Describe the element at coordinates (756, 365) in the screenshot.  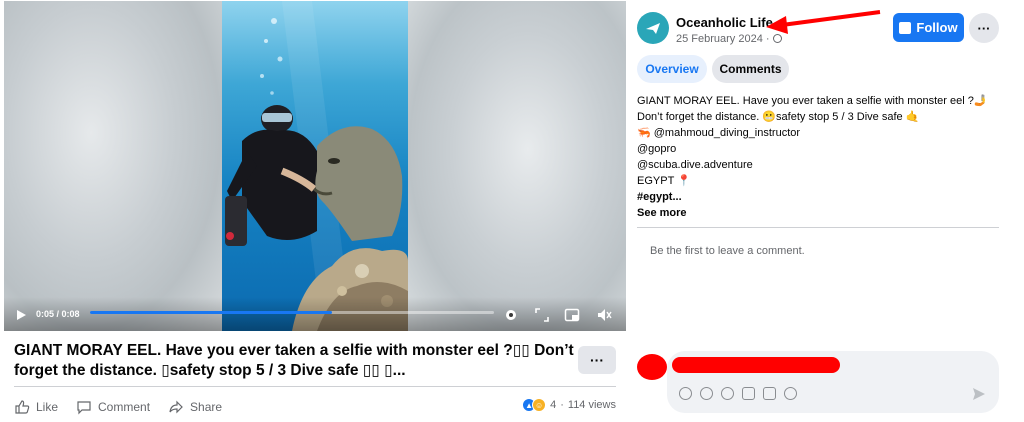
I see `redacted-name-bar` at that location.